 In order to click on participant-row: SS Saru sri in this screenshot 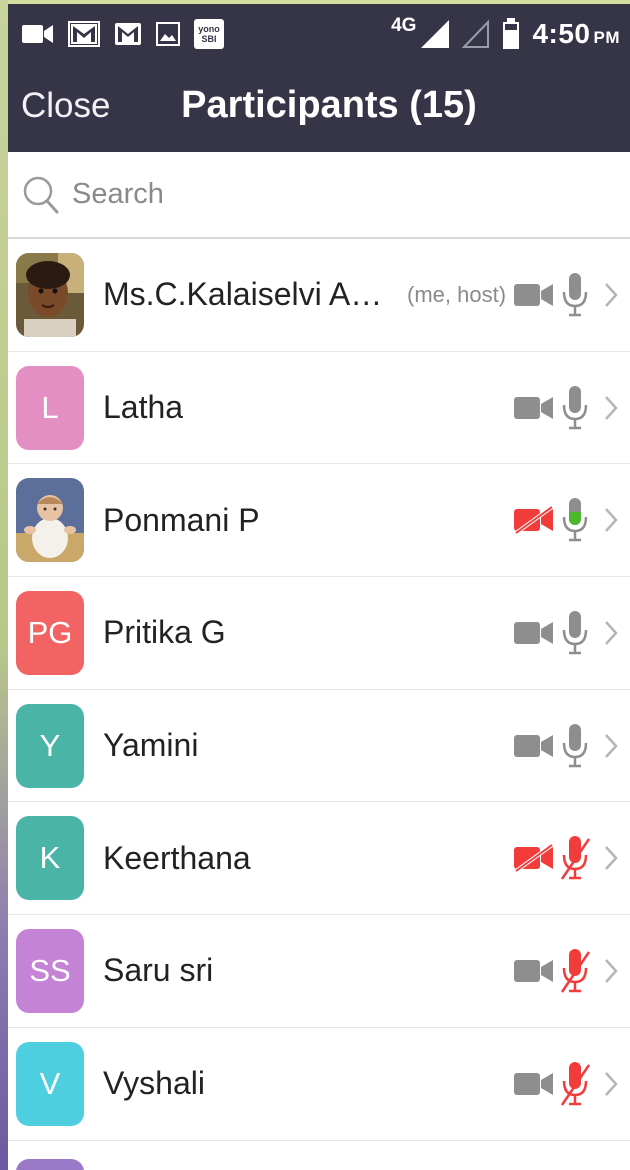, I will do `click(319, 971)`.